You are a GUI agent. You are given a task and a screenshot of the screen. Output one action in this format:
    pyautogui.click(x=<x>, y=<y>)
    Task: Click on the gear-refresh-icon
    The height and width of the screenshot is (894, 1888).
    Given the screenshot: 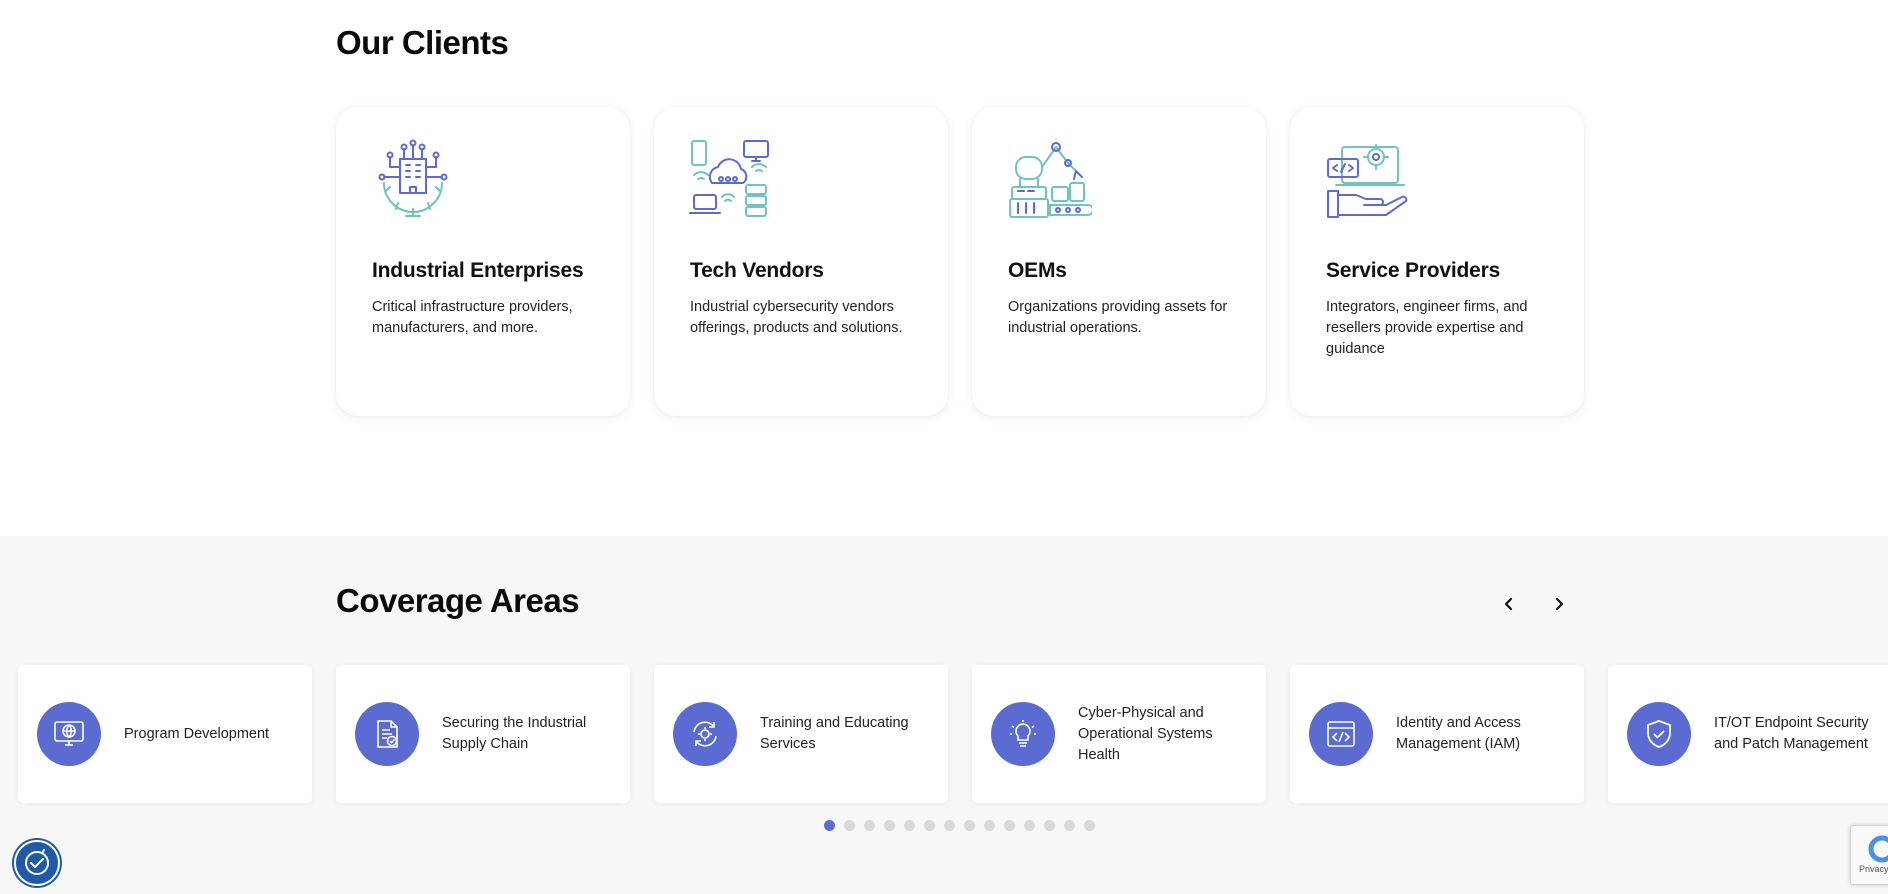 What is the action you would take?
    pyautogui.click(x=705, y=734)
    